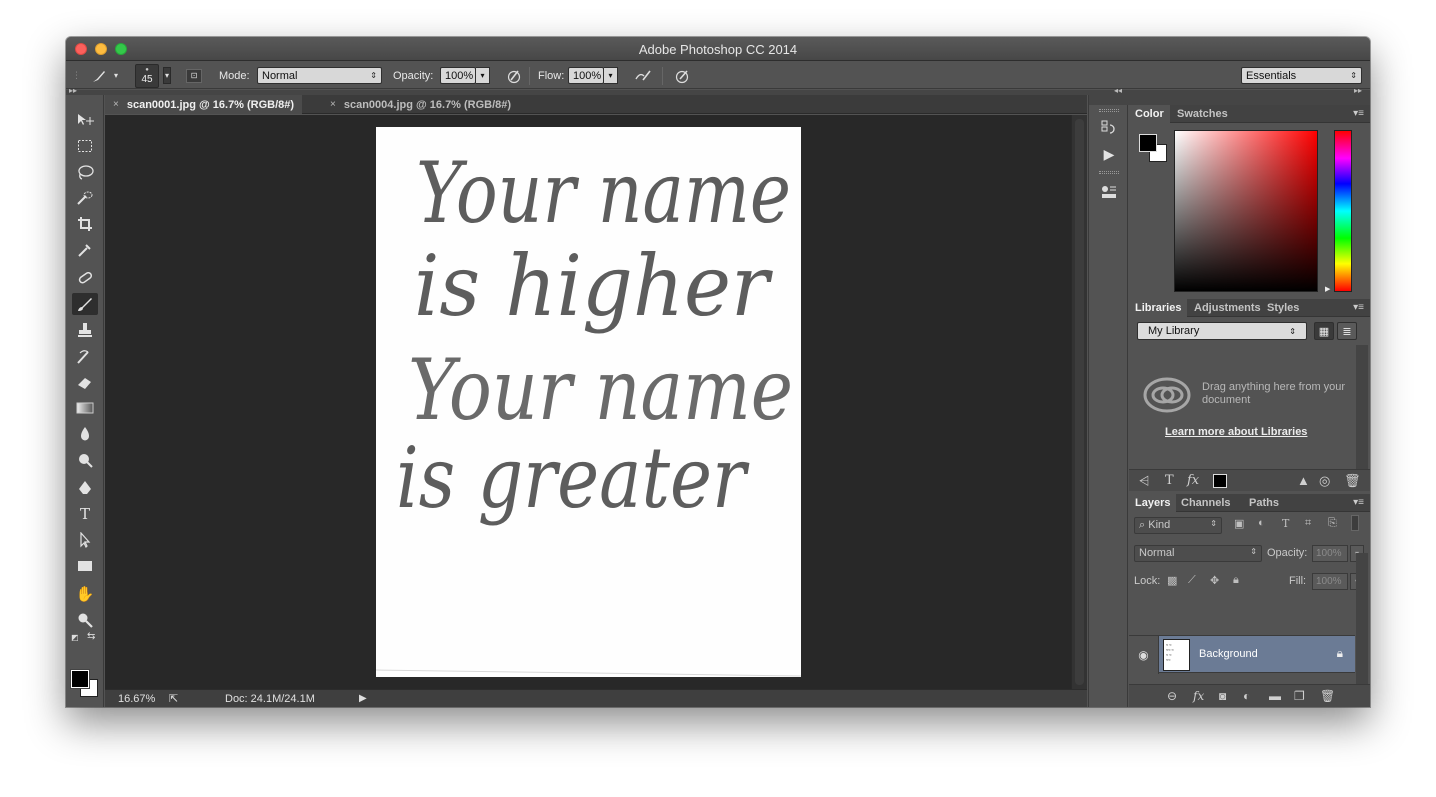 Image resolution: width=1436 pixels, height=797 pixels. What do you see at coordinates (85, 408) in the screenshot?
I see `gradient-icon` at bounding box center [85, 408].